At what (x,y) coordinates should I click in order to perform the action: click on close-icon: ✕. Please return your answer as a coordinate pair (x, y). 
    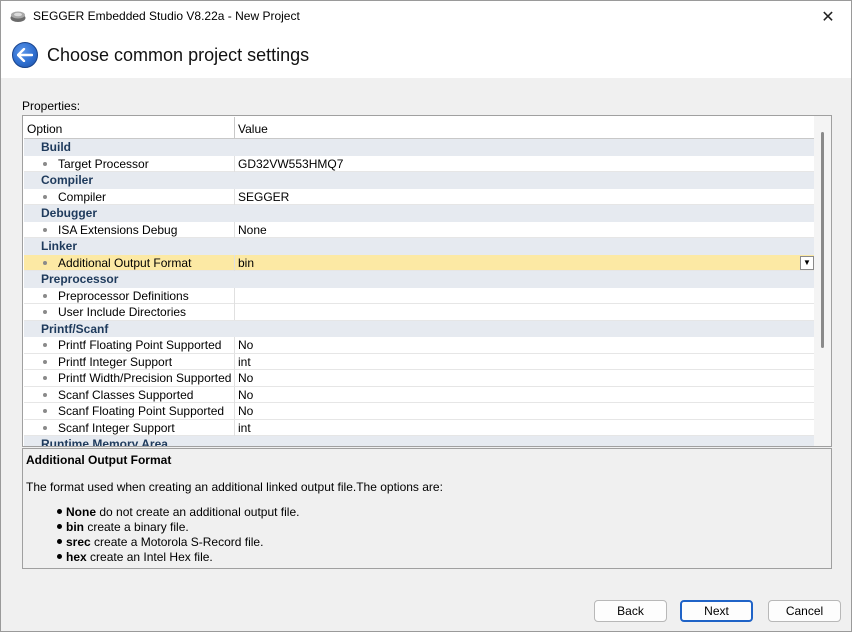
    Looking at the image, I should click on (828, 16).